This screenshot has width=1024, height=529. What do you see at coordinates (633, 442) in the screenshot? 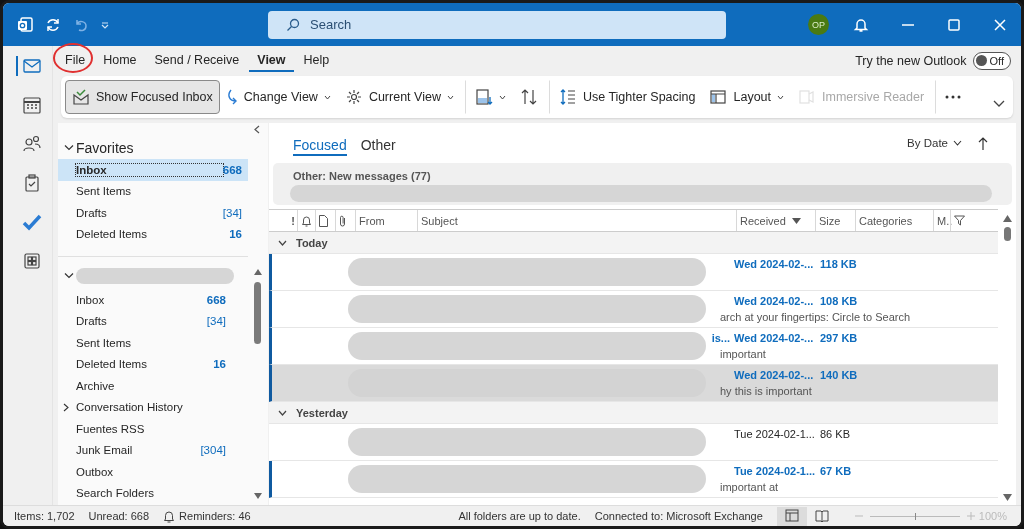
I see `message-row: Tue 2024-02-1... 86 KB` at bounding box center [633, 442].